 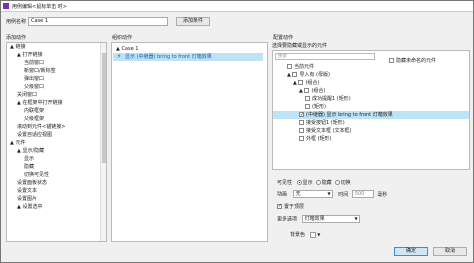 I want to click on app-icon, so click(x=6, y=6).